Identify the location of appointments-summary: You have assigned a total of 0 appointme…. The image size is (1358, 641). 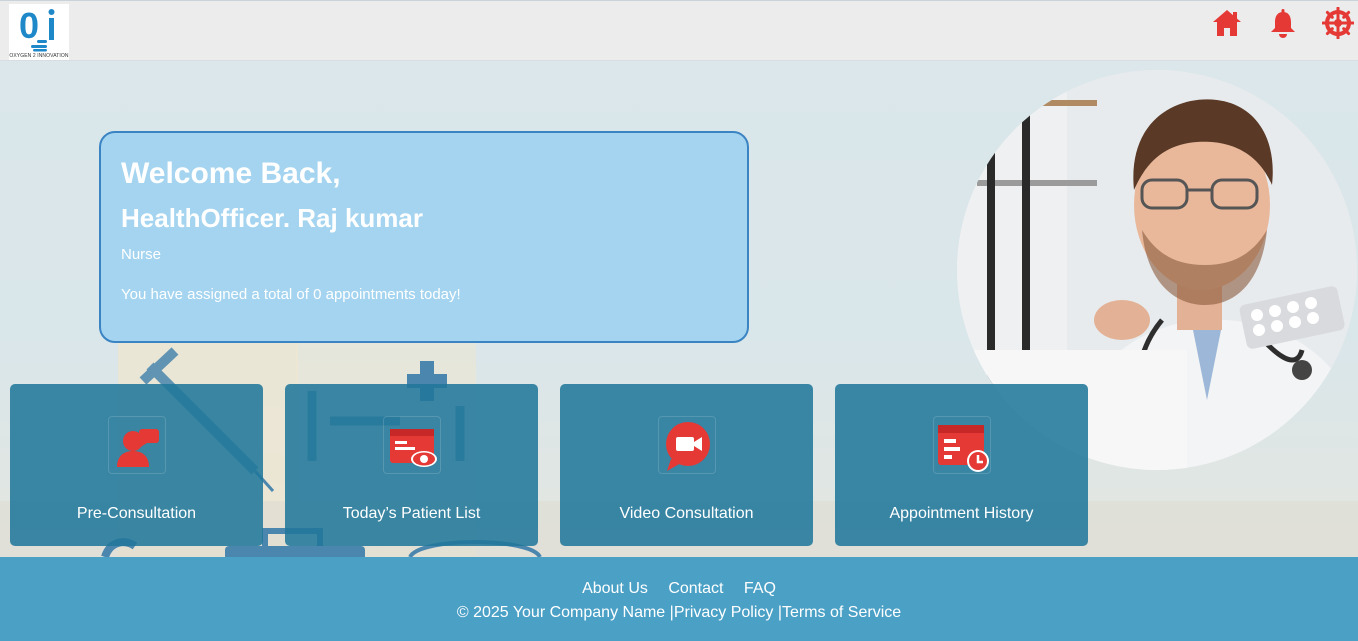
(291, 294).